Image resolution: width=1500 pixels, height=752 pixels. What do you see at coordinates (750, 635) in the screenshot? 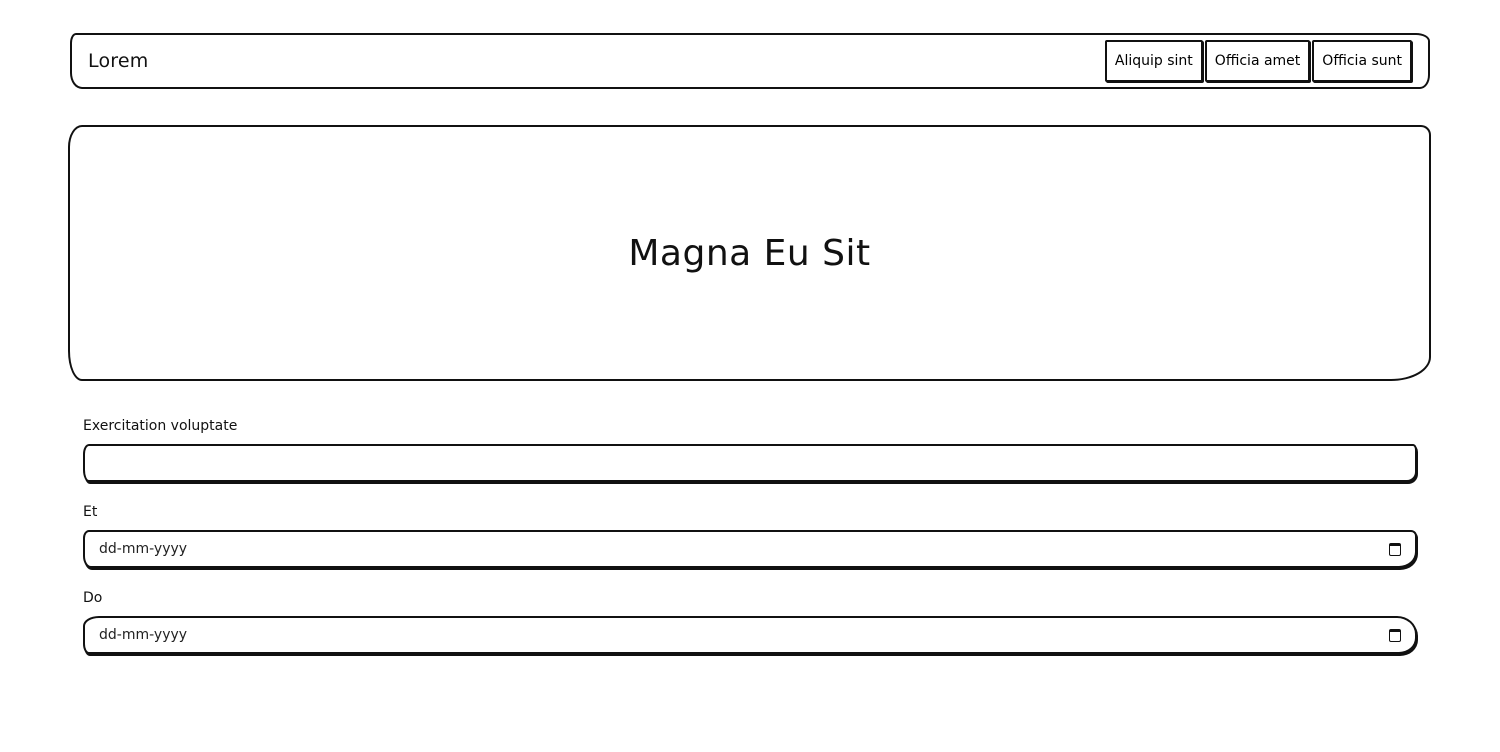
I see `date-input-do: dd-mm-yyyy` at bounding box center [750, 635].